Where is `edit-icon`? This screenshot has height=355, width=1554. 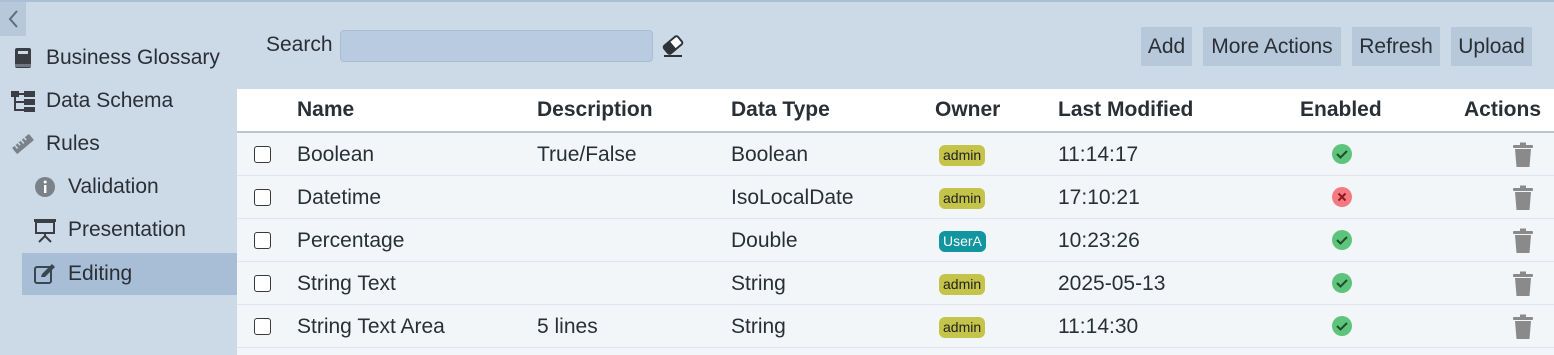 edit-icon is located at coordinates (45, 274).